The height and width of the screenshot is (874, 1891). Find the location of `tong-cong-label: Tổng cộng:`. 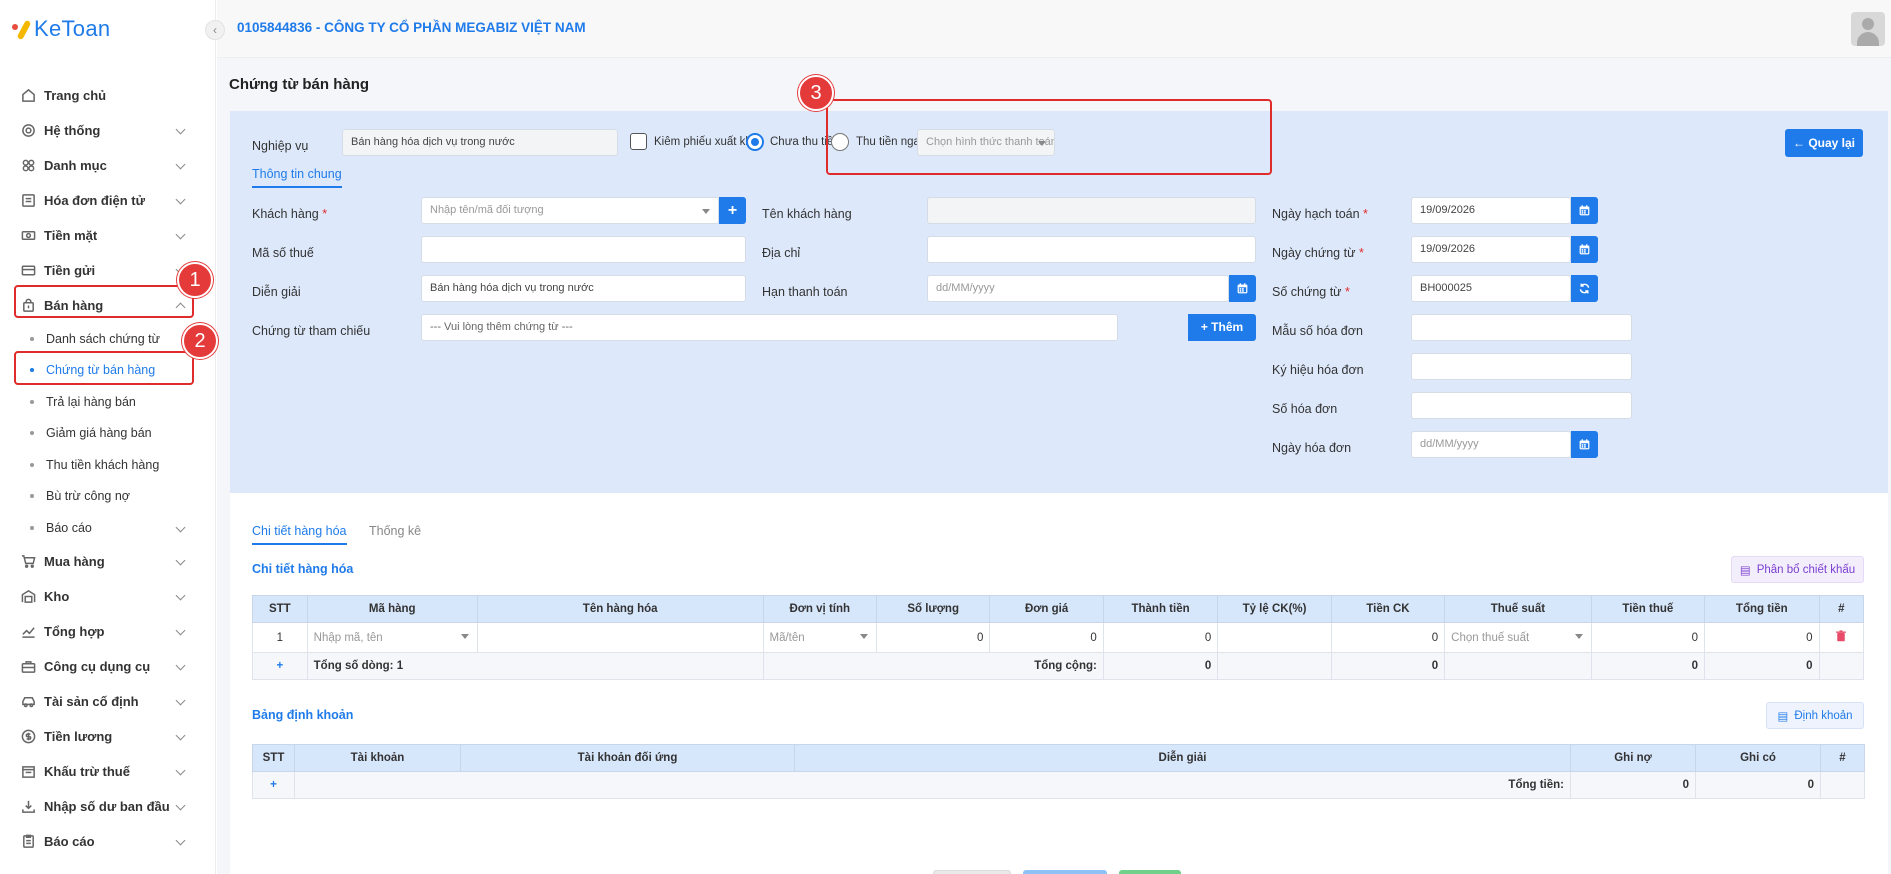

tong-cong-label: Tổng cộng: is located at coordinates (933, 666).